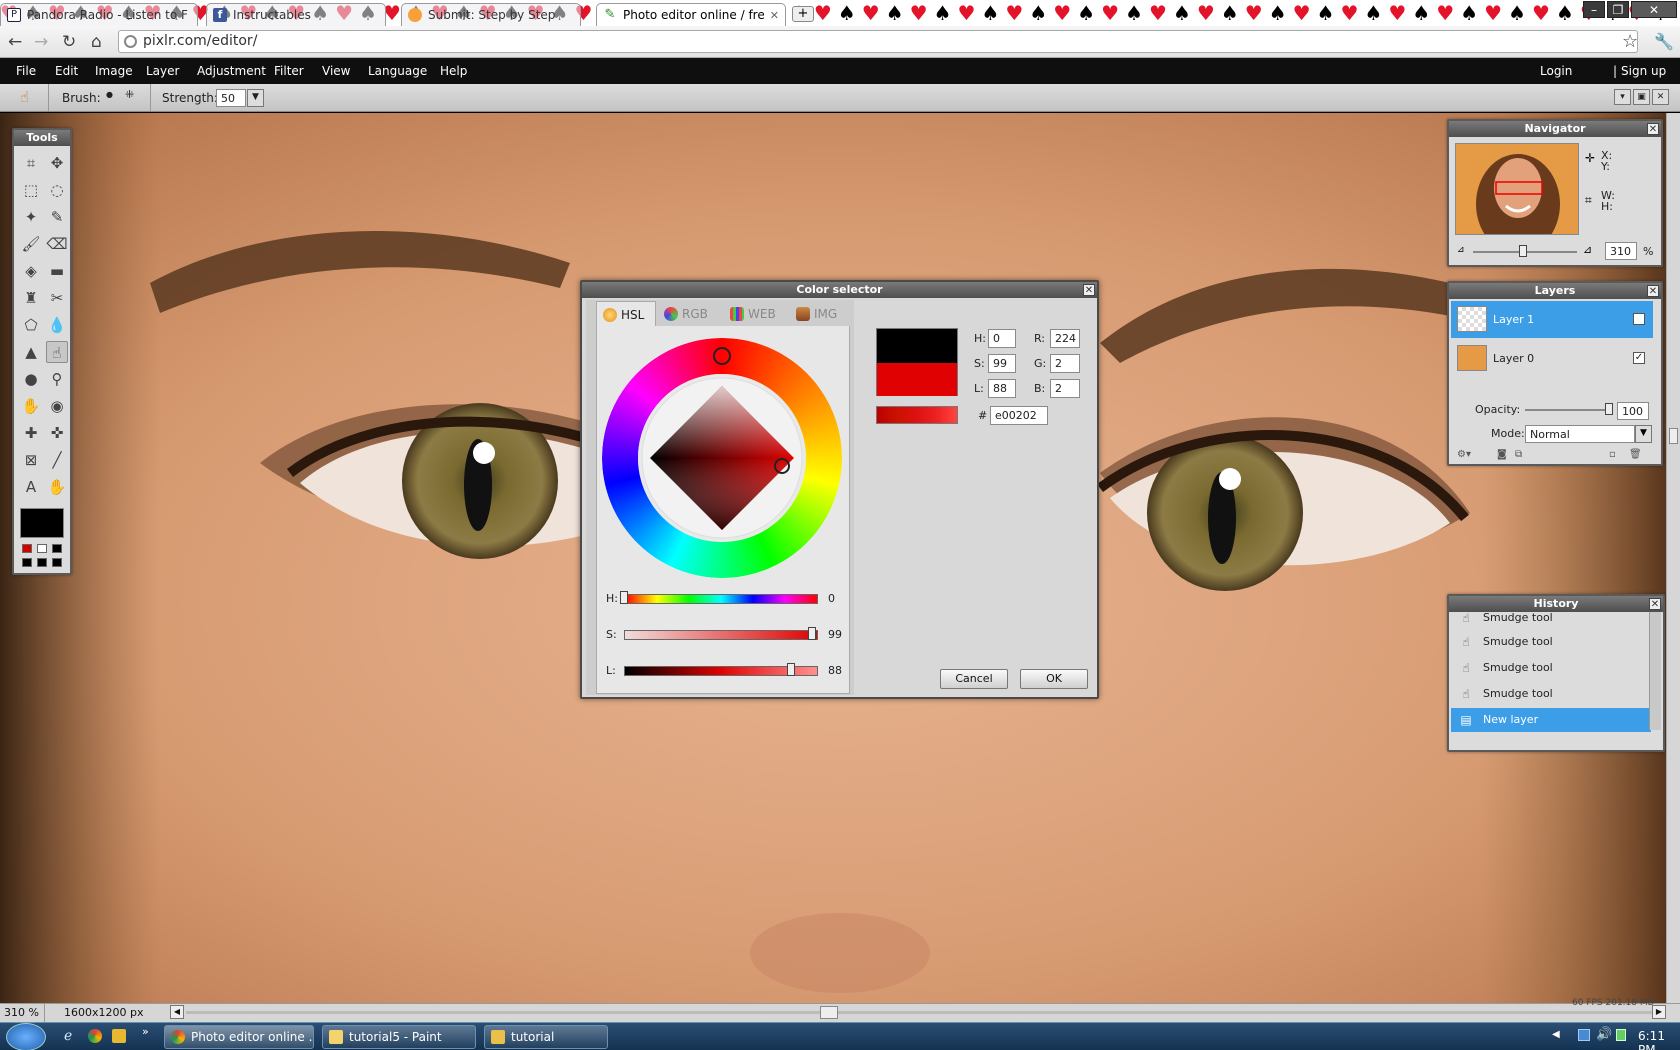 This screenshot has width=1680, height=1050. What do you see at coordinates (31, 433) in the screenshot?
I see `spot-heal-icon: ✚` at bounding box center [31, 433].